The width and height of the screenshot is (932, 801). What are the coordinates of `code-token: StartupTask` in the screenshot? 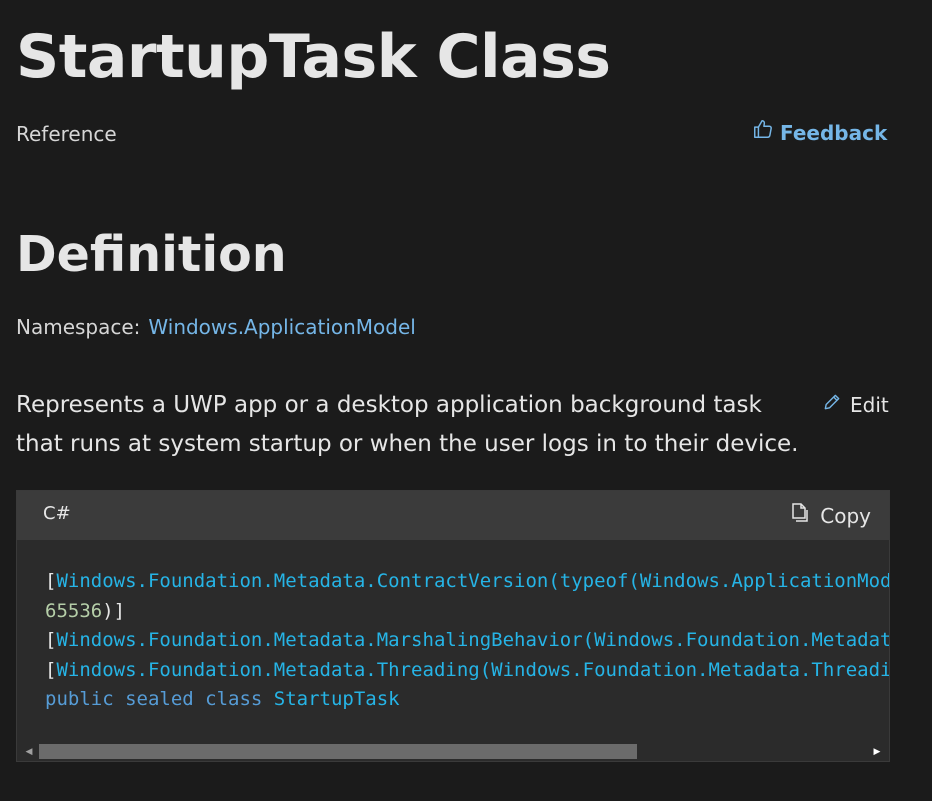 It's located at (336, 699).